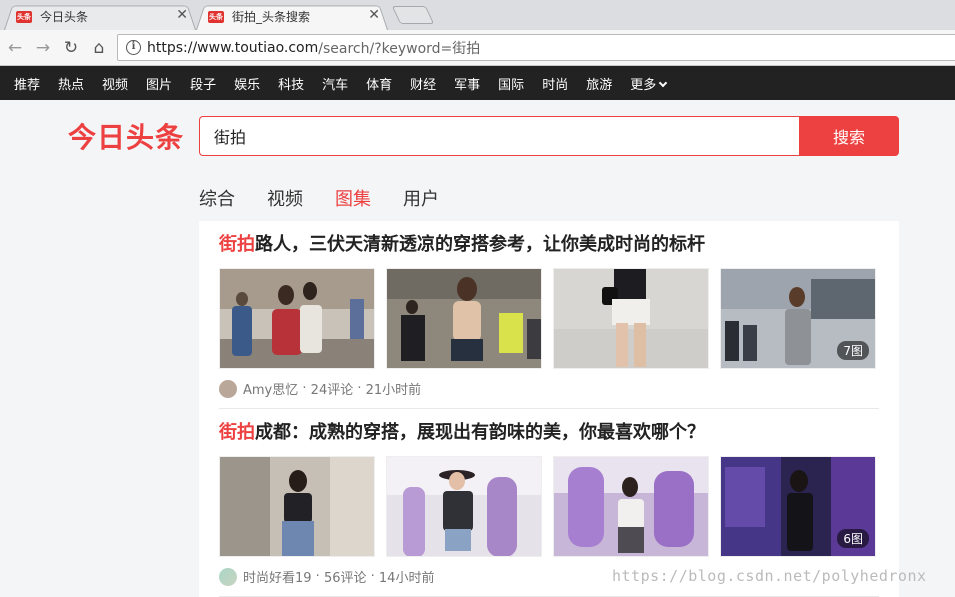 The image size is (955, 597). What do you see at coordinates (27, 83) in the screenshot?
I see `channel-link: 推荐` at bounding box center [27, 83].